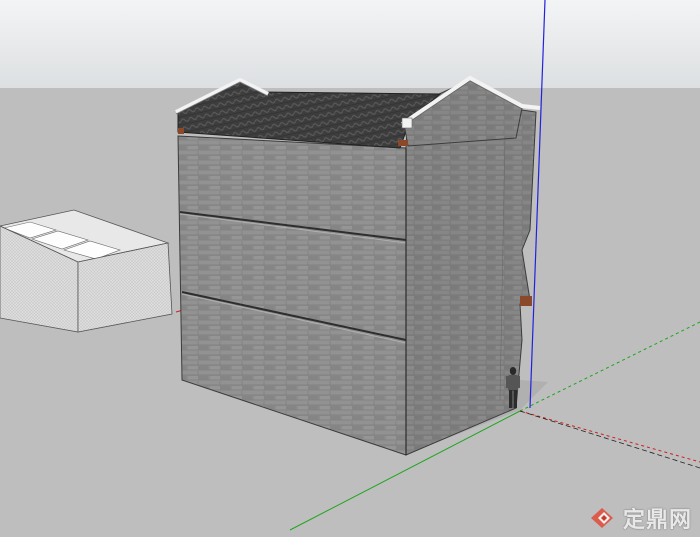 The image size is (700, 537). I want to click on watermark: 定鼎网, so click(640, 518).